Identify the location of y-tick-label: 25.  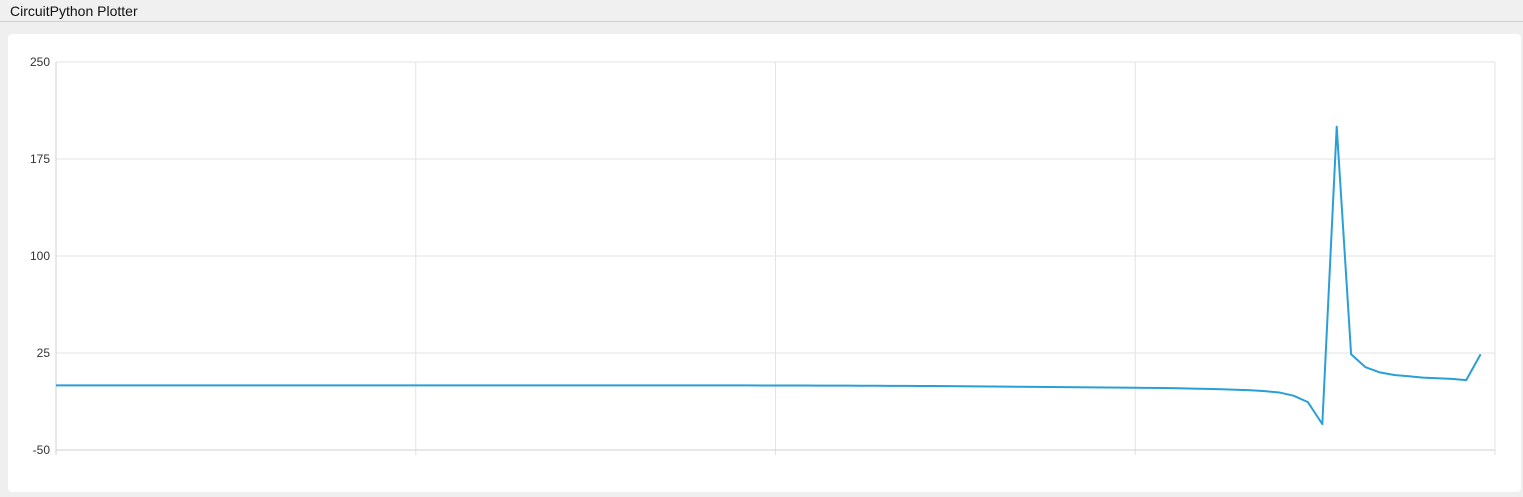
(44, 353).